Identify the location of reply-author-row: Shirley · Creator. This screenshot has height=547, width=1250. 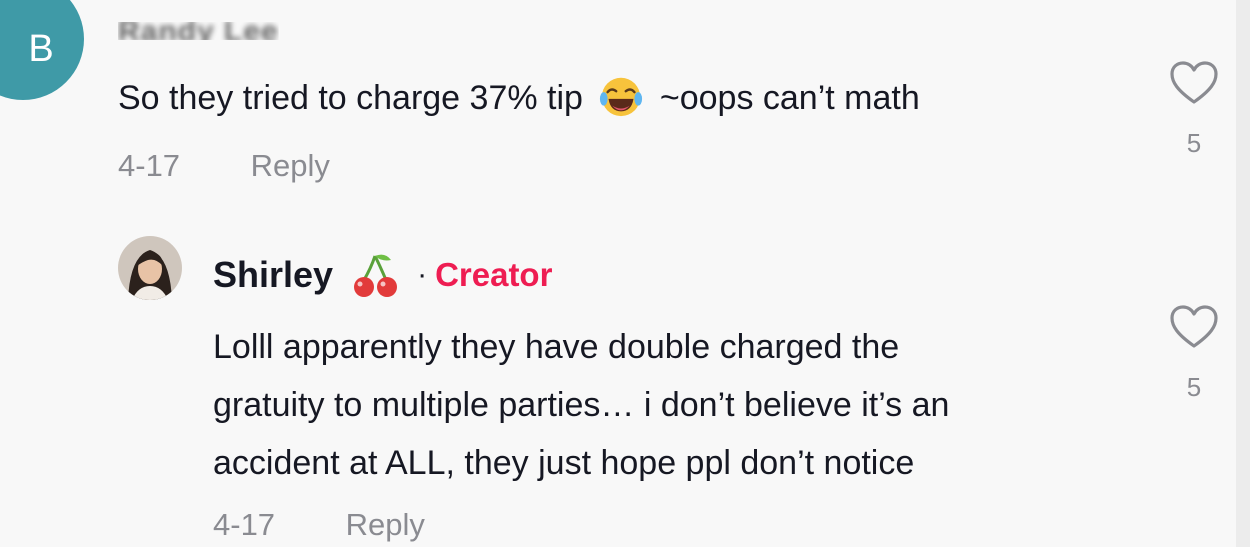
(382, 275).